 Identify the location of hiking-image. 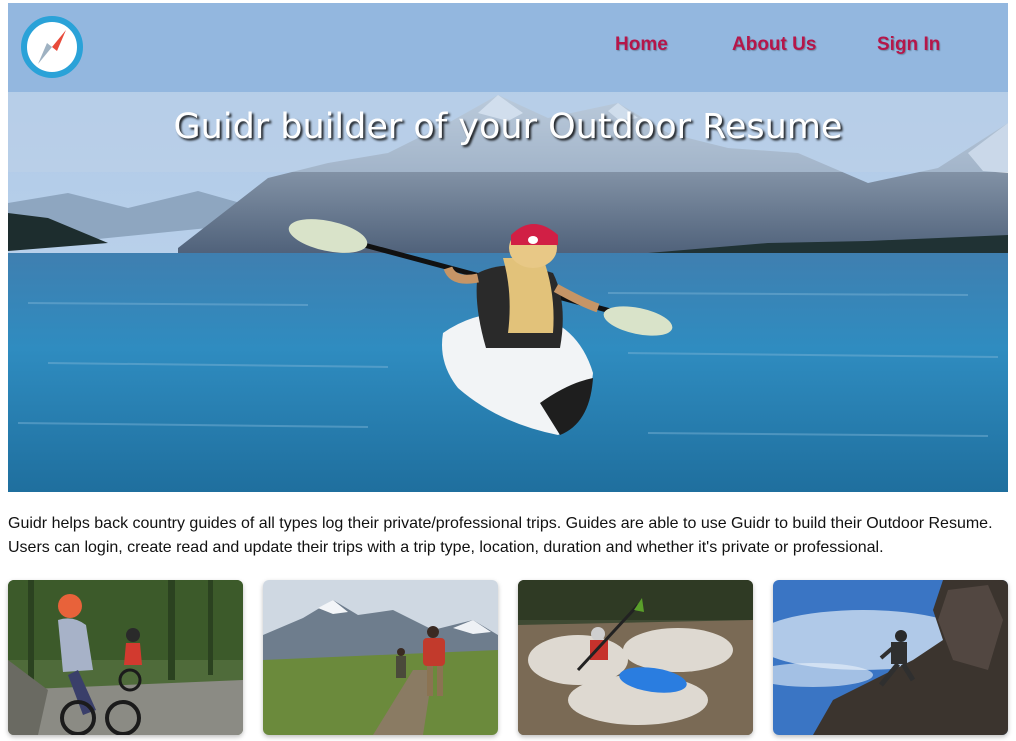
(380, 657).